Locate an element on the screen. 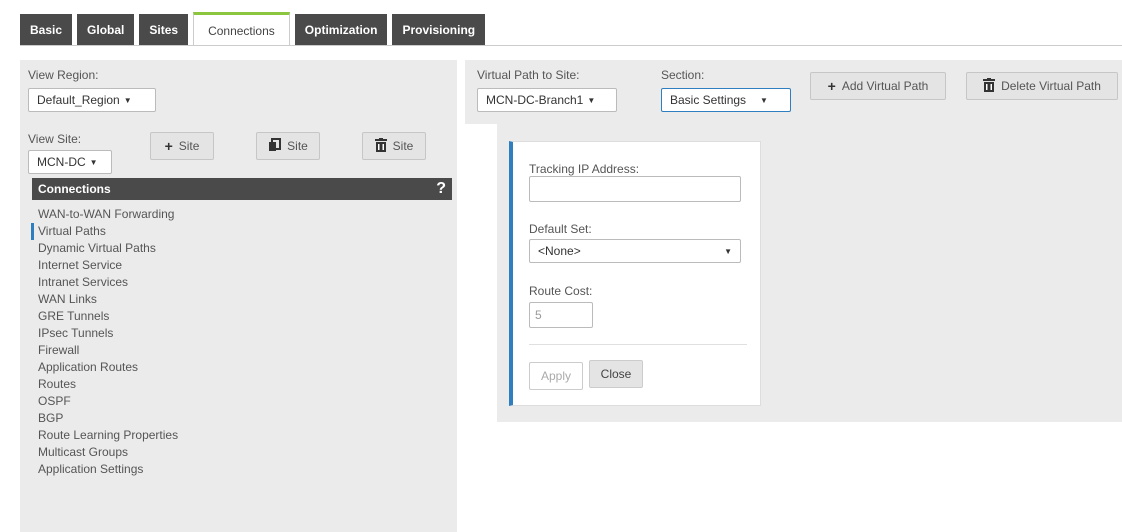 This screenshot has height=532, width=1122. delete-virtual-path-button: Delete Virtual Path is located at coordinates (1042, 86).